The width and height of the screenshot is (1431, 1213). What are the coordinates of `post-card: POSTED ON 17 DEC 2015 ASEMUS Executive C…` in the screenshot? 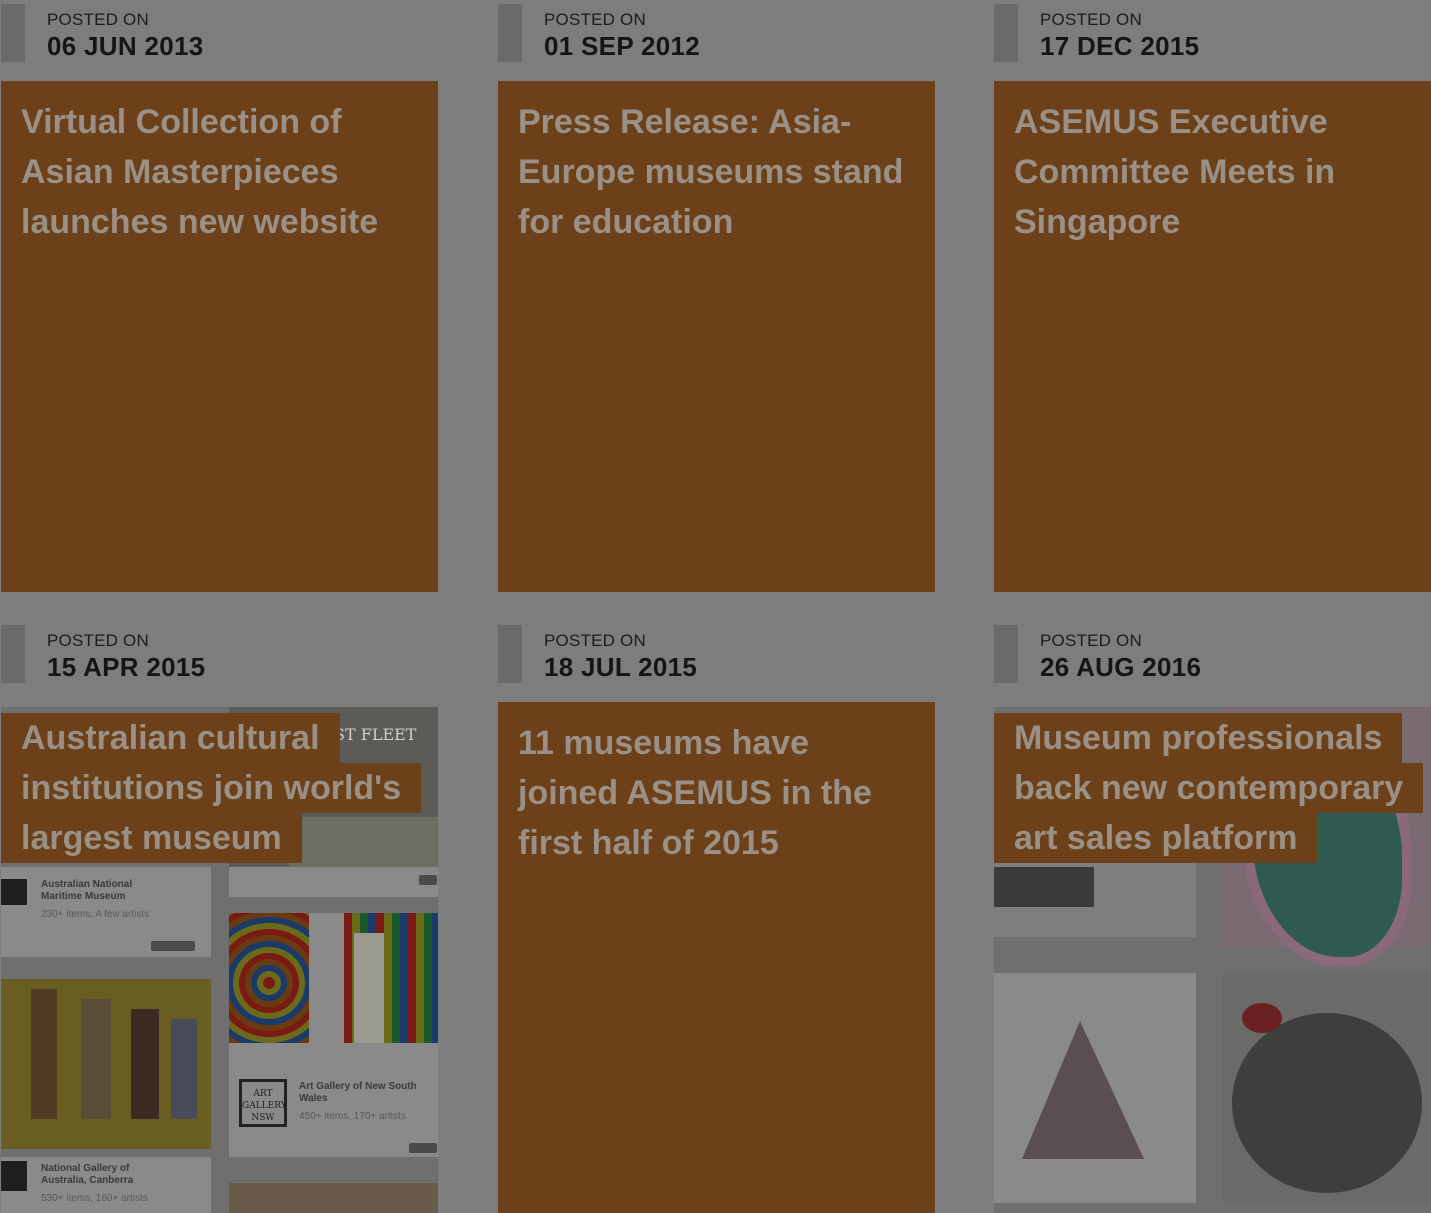 It's located at (1212, 296).